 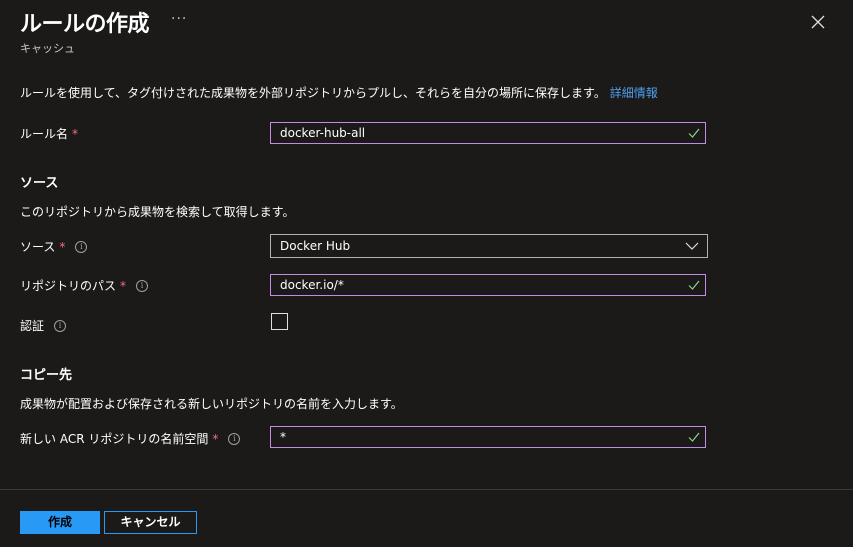 I want to click on source-label-text: ソース, so click(x=38, y=247).